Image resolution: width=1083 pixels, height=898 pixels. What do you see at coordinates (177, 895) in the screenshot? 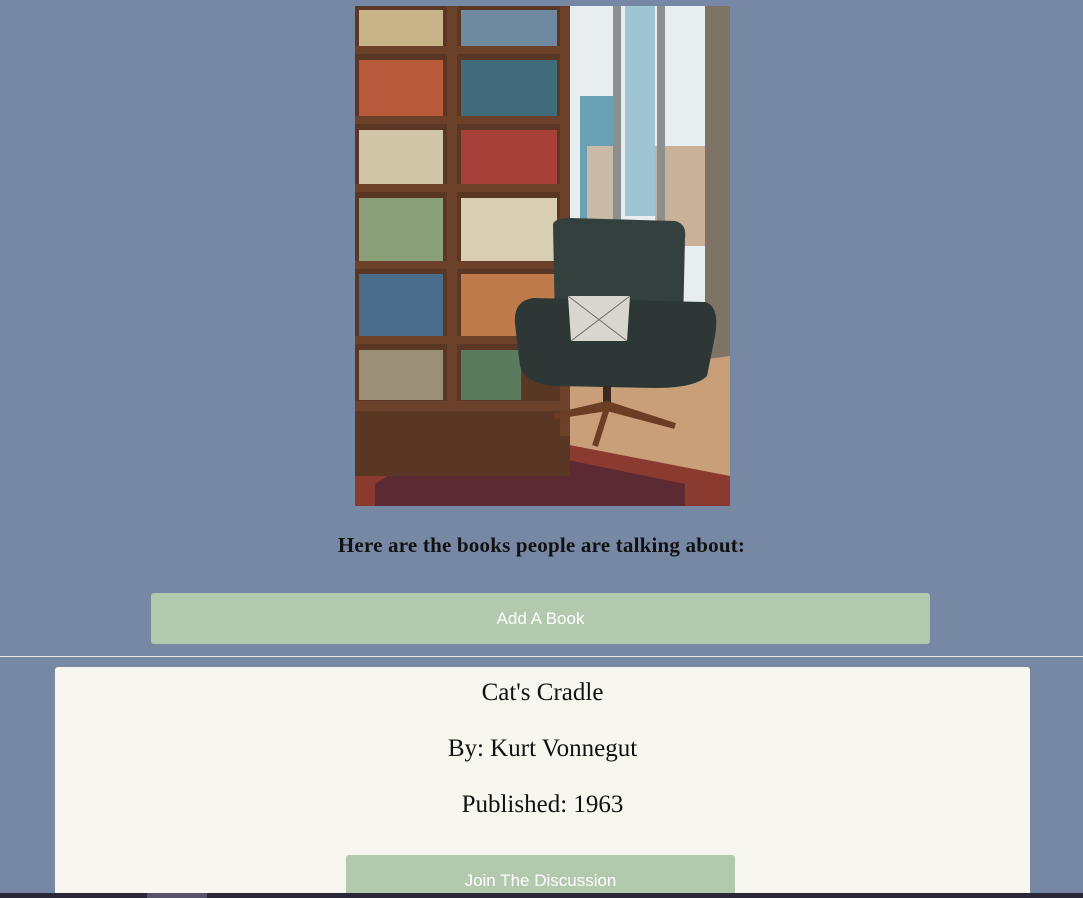
I see `taskbar-item` at bounding box center [177, 895].